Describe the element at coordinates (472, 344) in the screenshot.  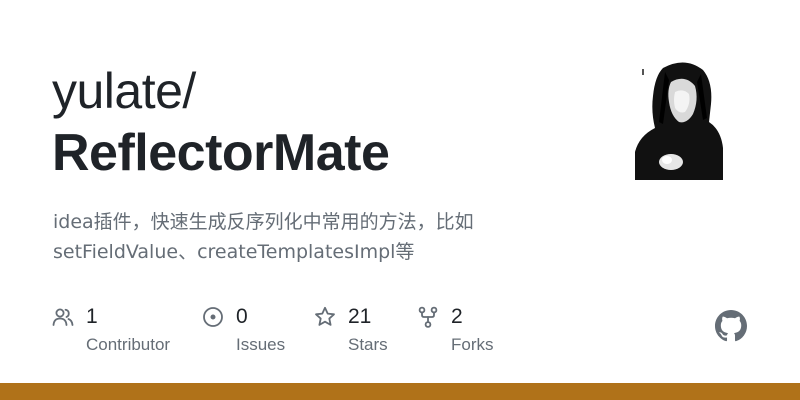
I see `forks-label: Forks` at that location.